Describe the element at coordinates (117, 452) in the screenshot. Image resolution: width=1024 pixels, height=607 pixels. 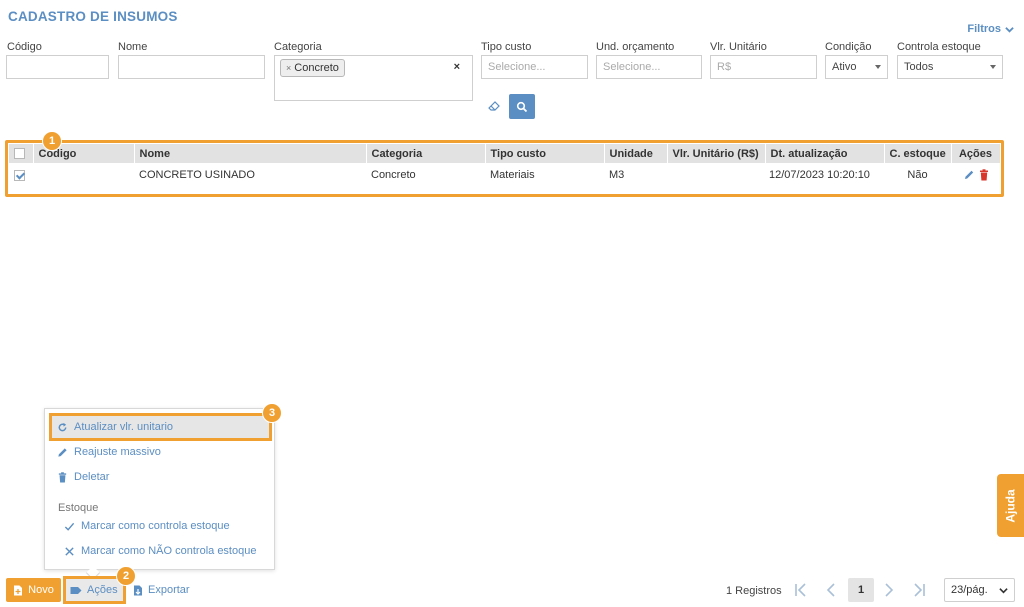
I see `menu-item-label: Reajuste massivo` at that location.